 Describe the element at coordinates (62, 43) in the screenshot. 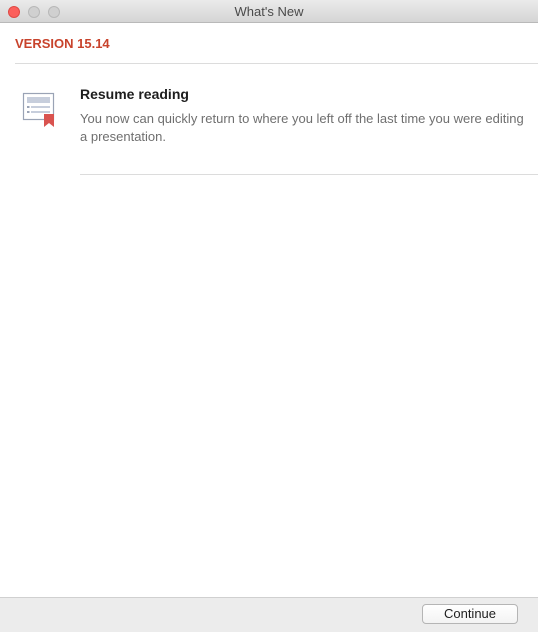

I see `version-heading: VERSION 15.14` at that location.